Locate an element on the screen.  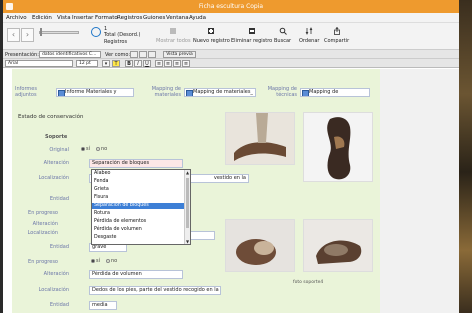
dropdown-option: Rotura is located at coordinates (138, 214).